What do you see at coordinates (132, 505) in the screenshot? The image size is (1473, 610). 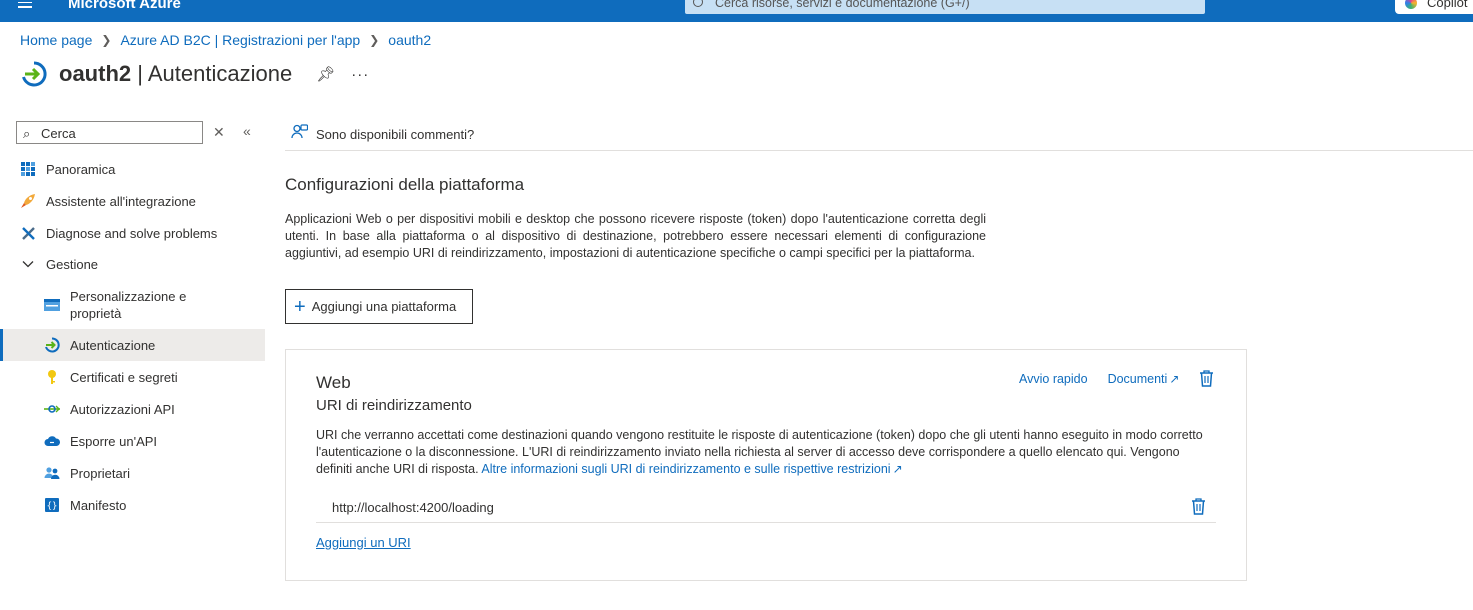 I see `sidebar-item-manifesto: {} Manifesto` at bounding box center [132, 505].